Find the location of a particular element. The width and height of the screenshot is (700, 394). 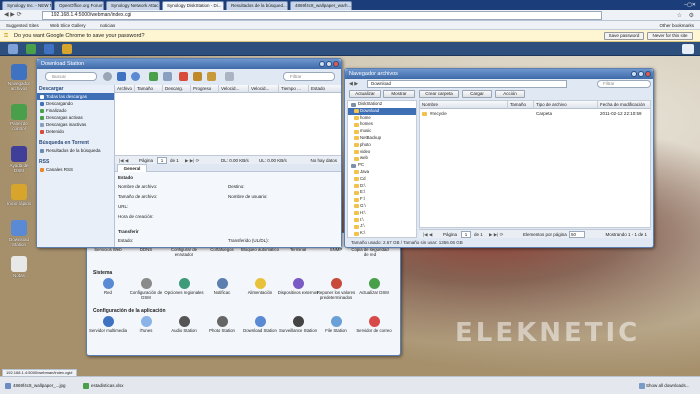

file-browser-titlebar: Navegador archivos is located at coordinates (499, 74).